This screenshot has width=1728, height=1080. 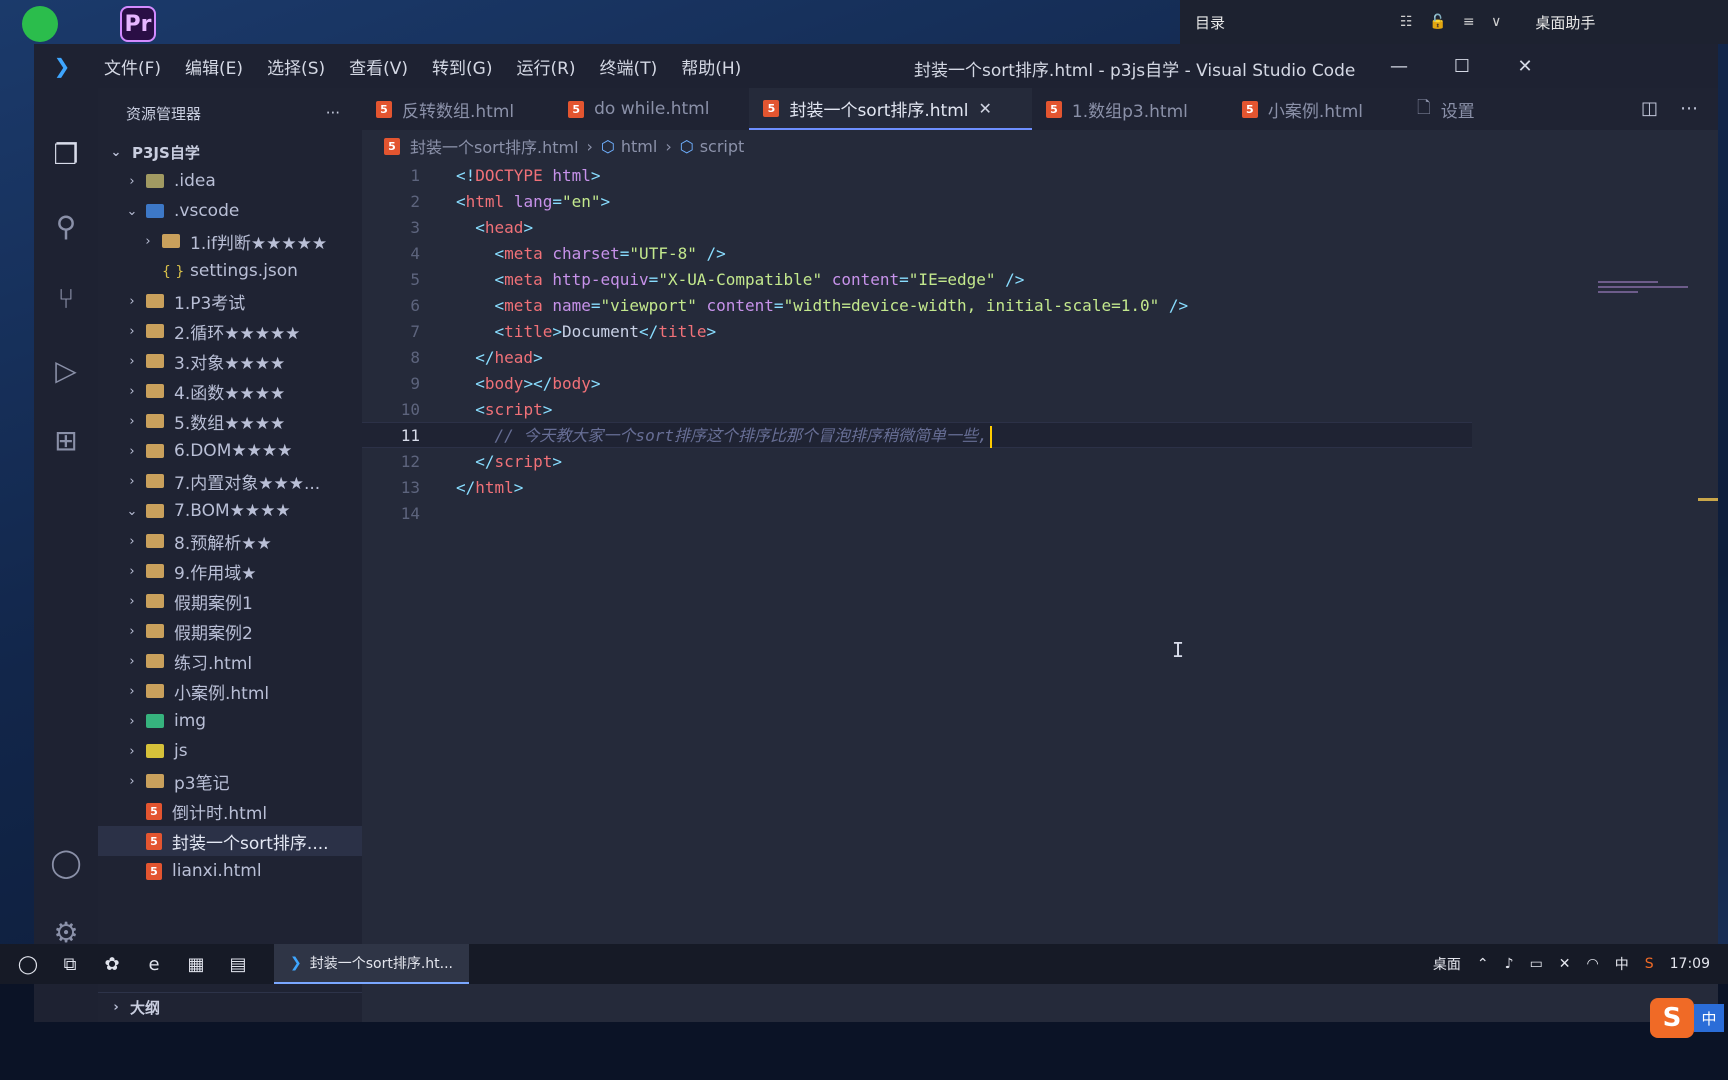 I want to click on menu-selection: 选择(S), so click(x=296, y=66).